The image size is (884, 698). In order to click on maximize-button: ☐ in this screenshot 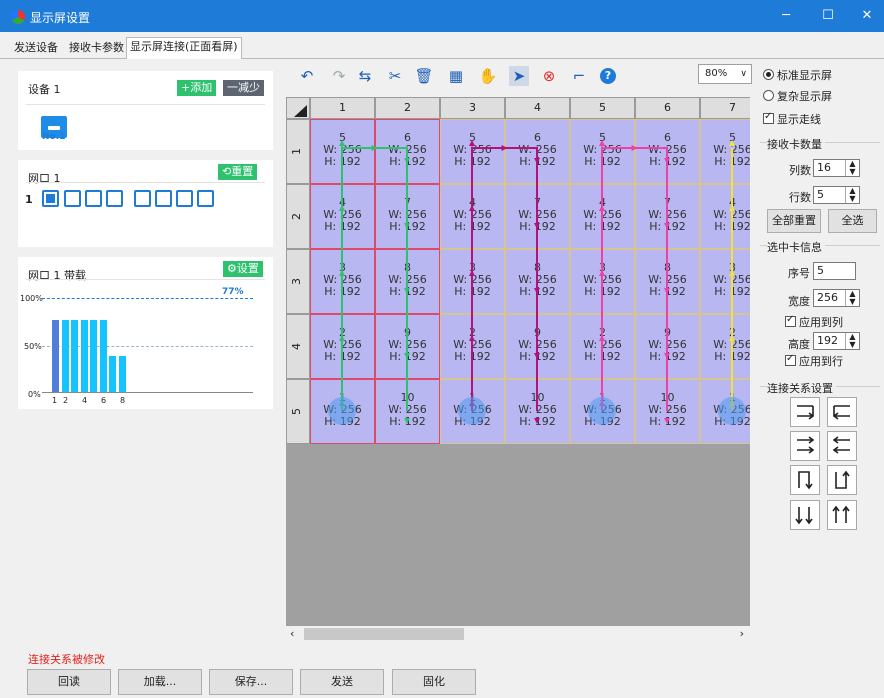, I will do `click(828, 16)`.